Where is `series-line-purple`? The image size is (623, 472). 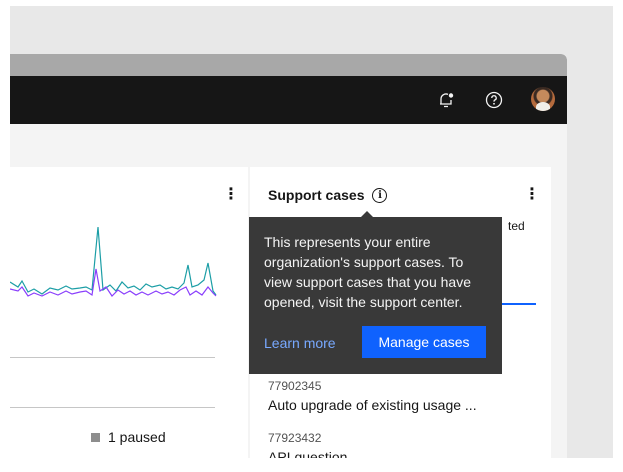
series-line-purple is located at coordinates (113, 282).